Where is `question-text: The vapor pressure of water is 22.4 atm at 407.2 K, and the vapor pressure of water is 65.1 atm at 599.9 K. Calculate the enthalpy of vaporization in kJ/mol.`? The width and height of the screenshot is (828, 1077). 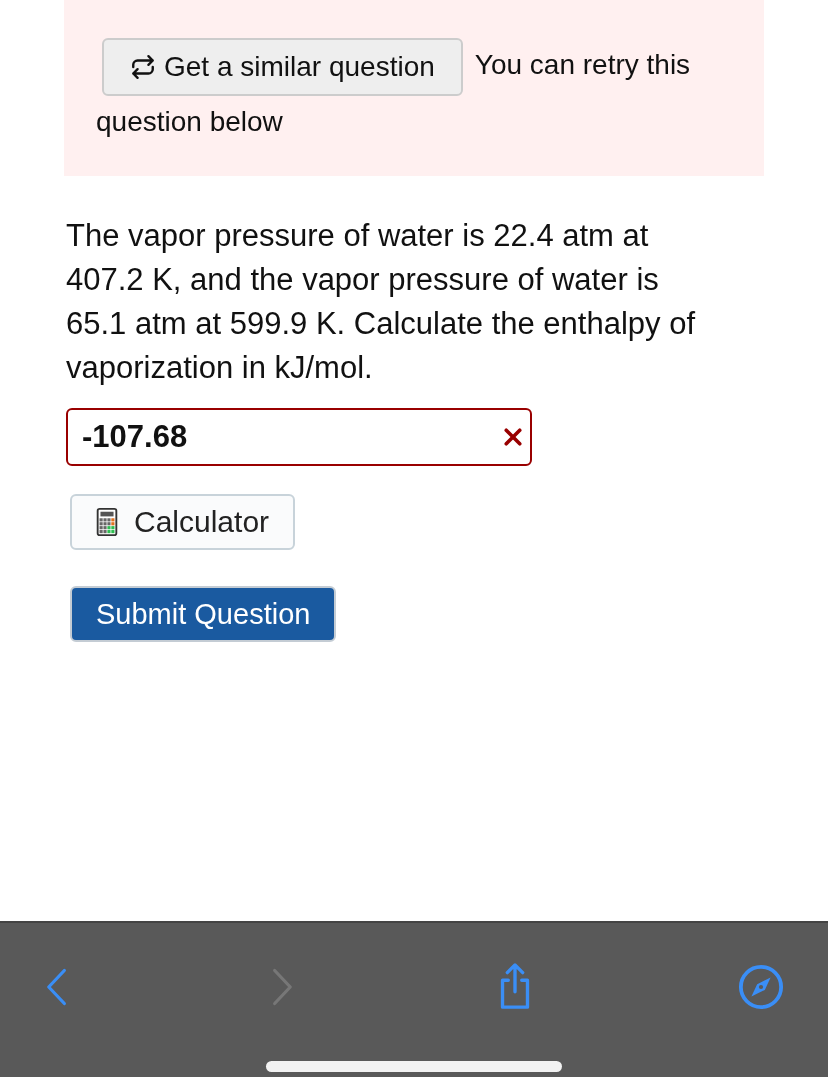 question-text: The vapor pressure of water is 22.4 atm at 407.2 K, and the vapor pressure of water is 65.1 atm at 599.9 K. Calculate the enthalpy of vaporization in kJ/mol. is located at coordinates (381, 302).